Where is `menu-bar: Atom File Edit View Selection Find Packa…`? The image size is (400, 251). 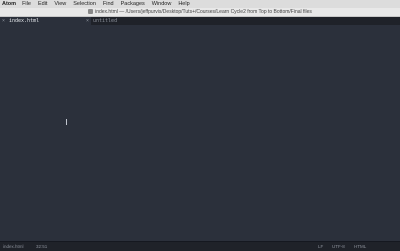
menu-bar: Atom File Edit View Selection Find Packa… is located at coordinates (200, 4).